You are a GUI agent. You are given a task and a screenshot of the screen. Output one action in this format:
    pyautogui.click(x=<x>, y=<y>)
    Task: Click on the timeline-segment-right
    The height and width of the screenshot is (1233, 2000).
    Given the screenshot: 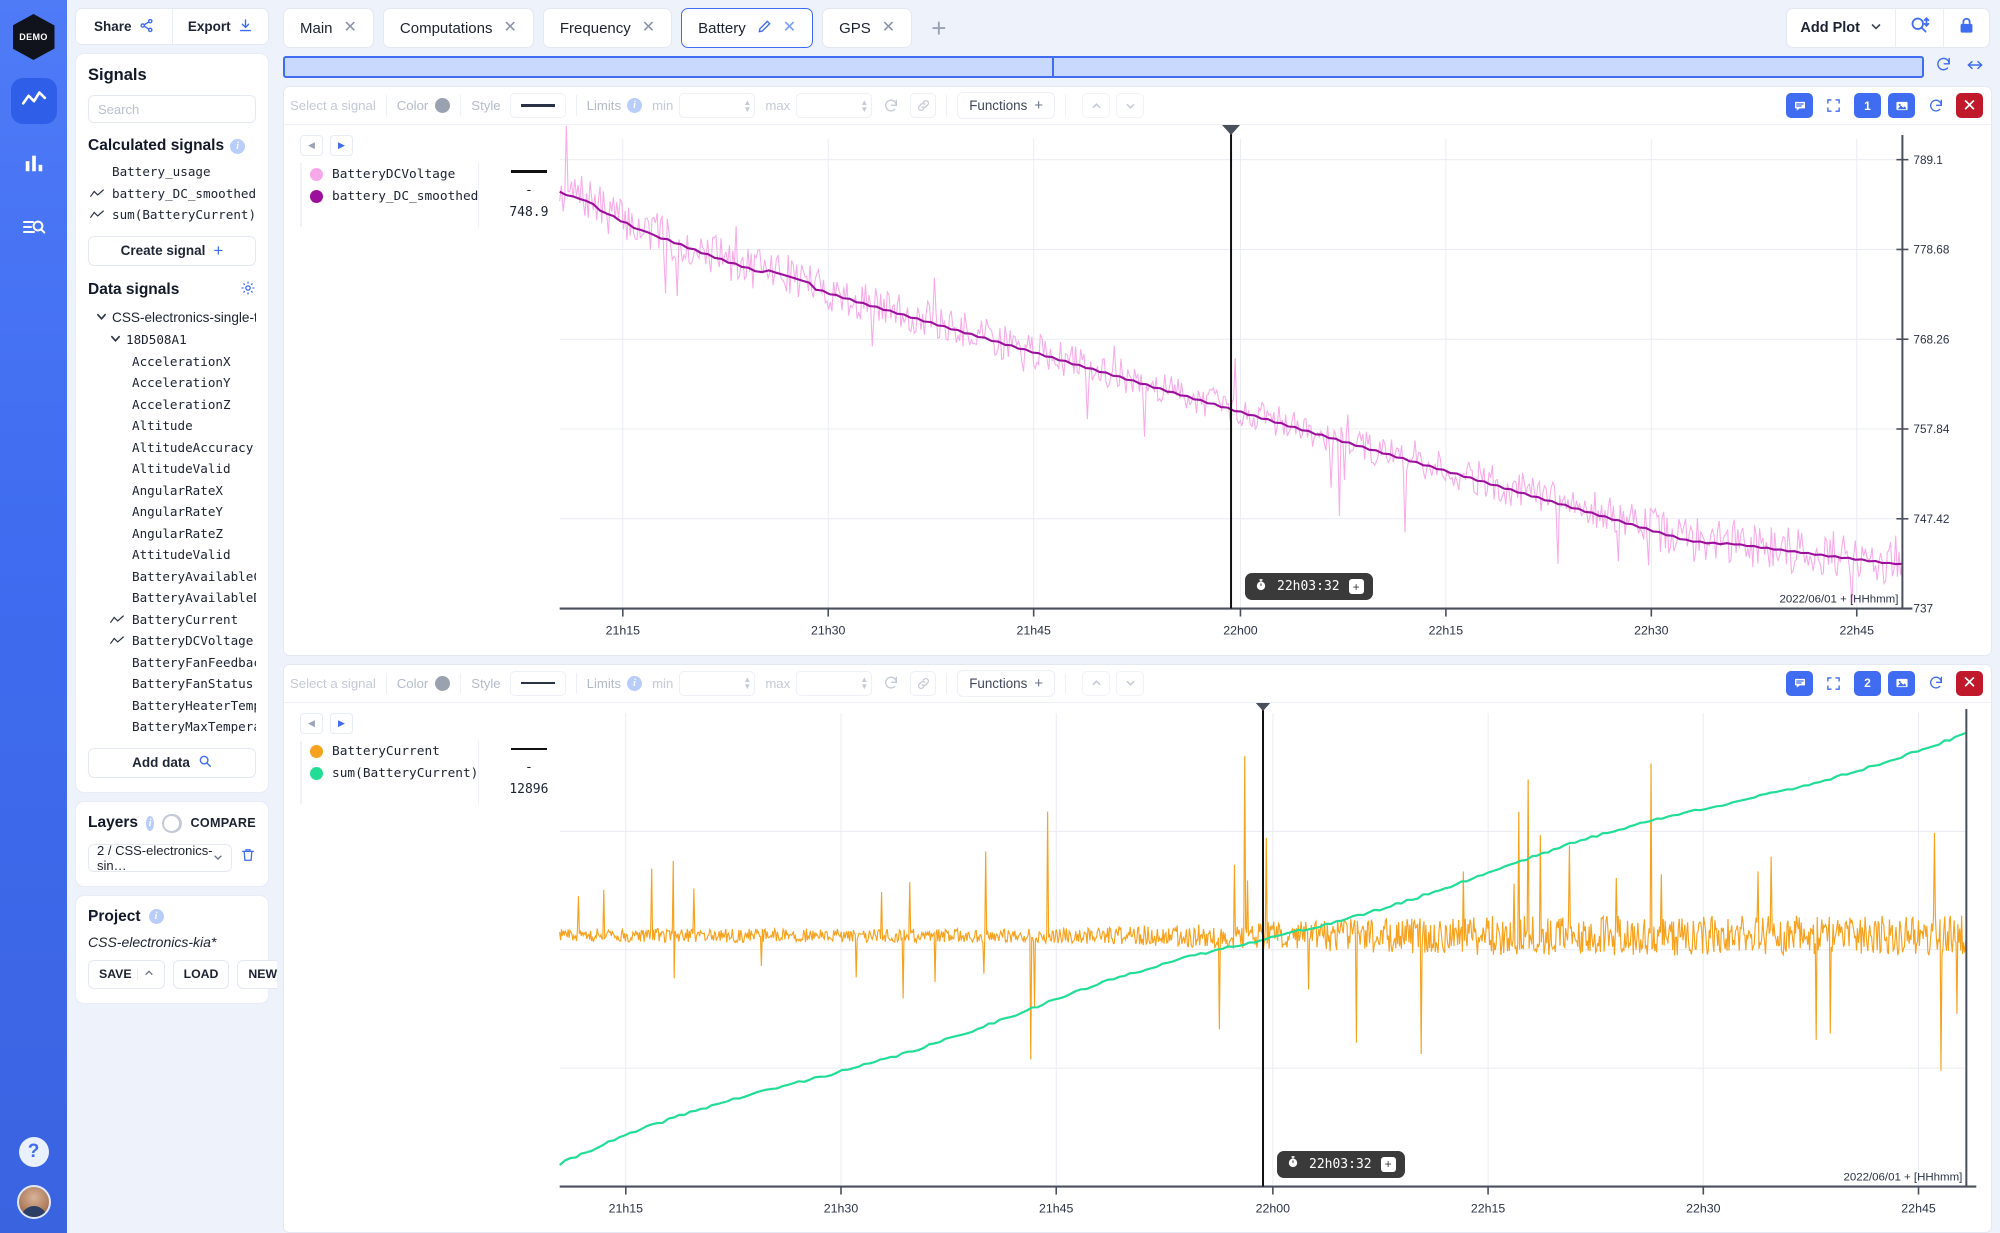 What is the action you would take?
    pyautogui.click(x=1488, y=67)
    